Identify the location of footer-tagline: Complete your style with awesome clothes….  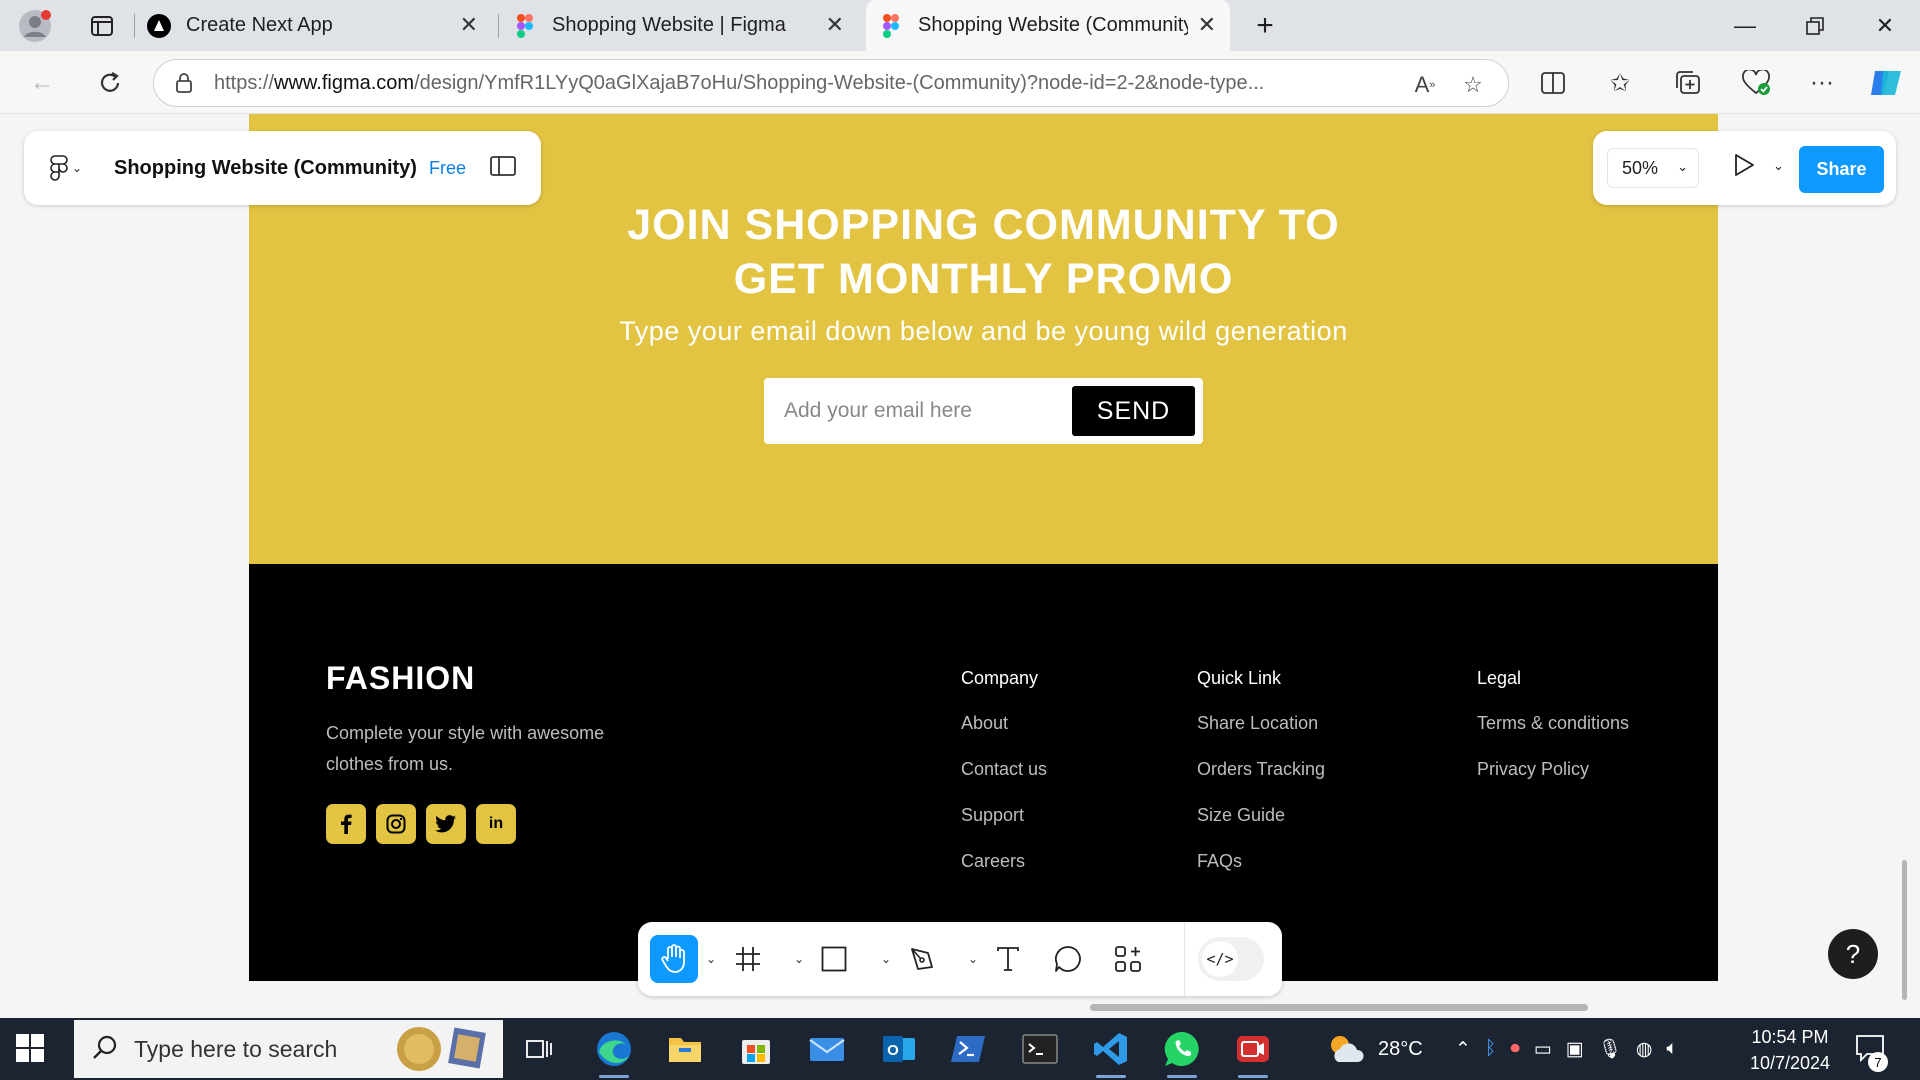
(465, 748).